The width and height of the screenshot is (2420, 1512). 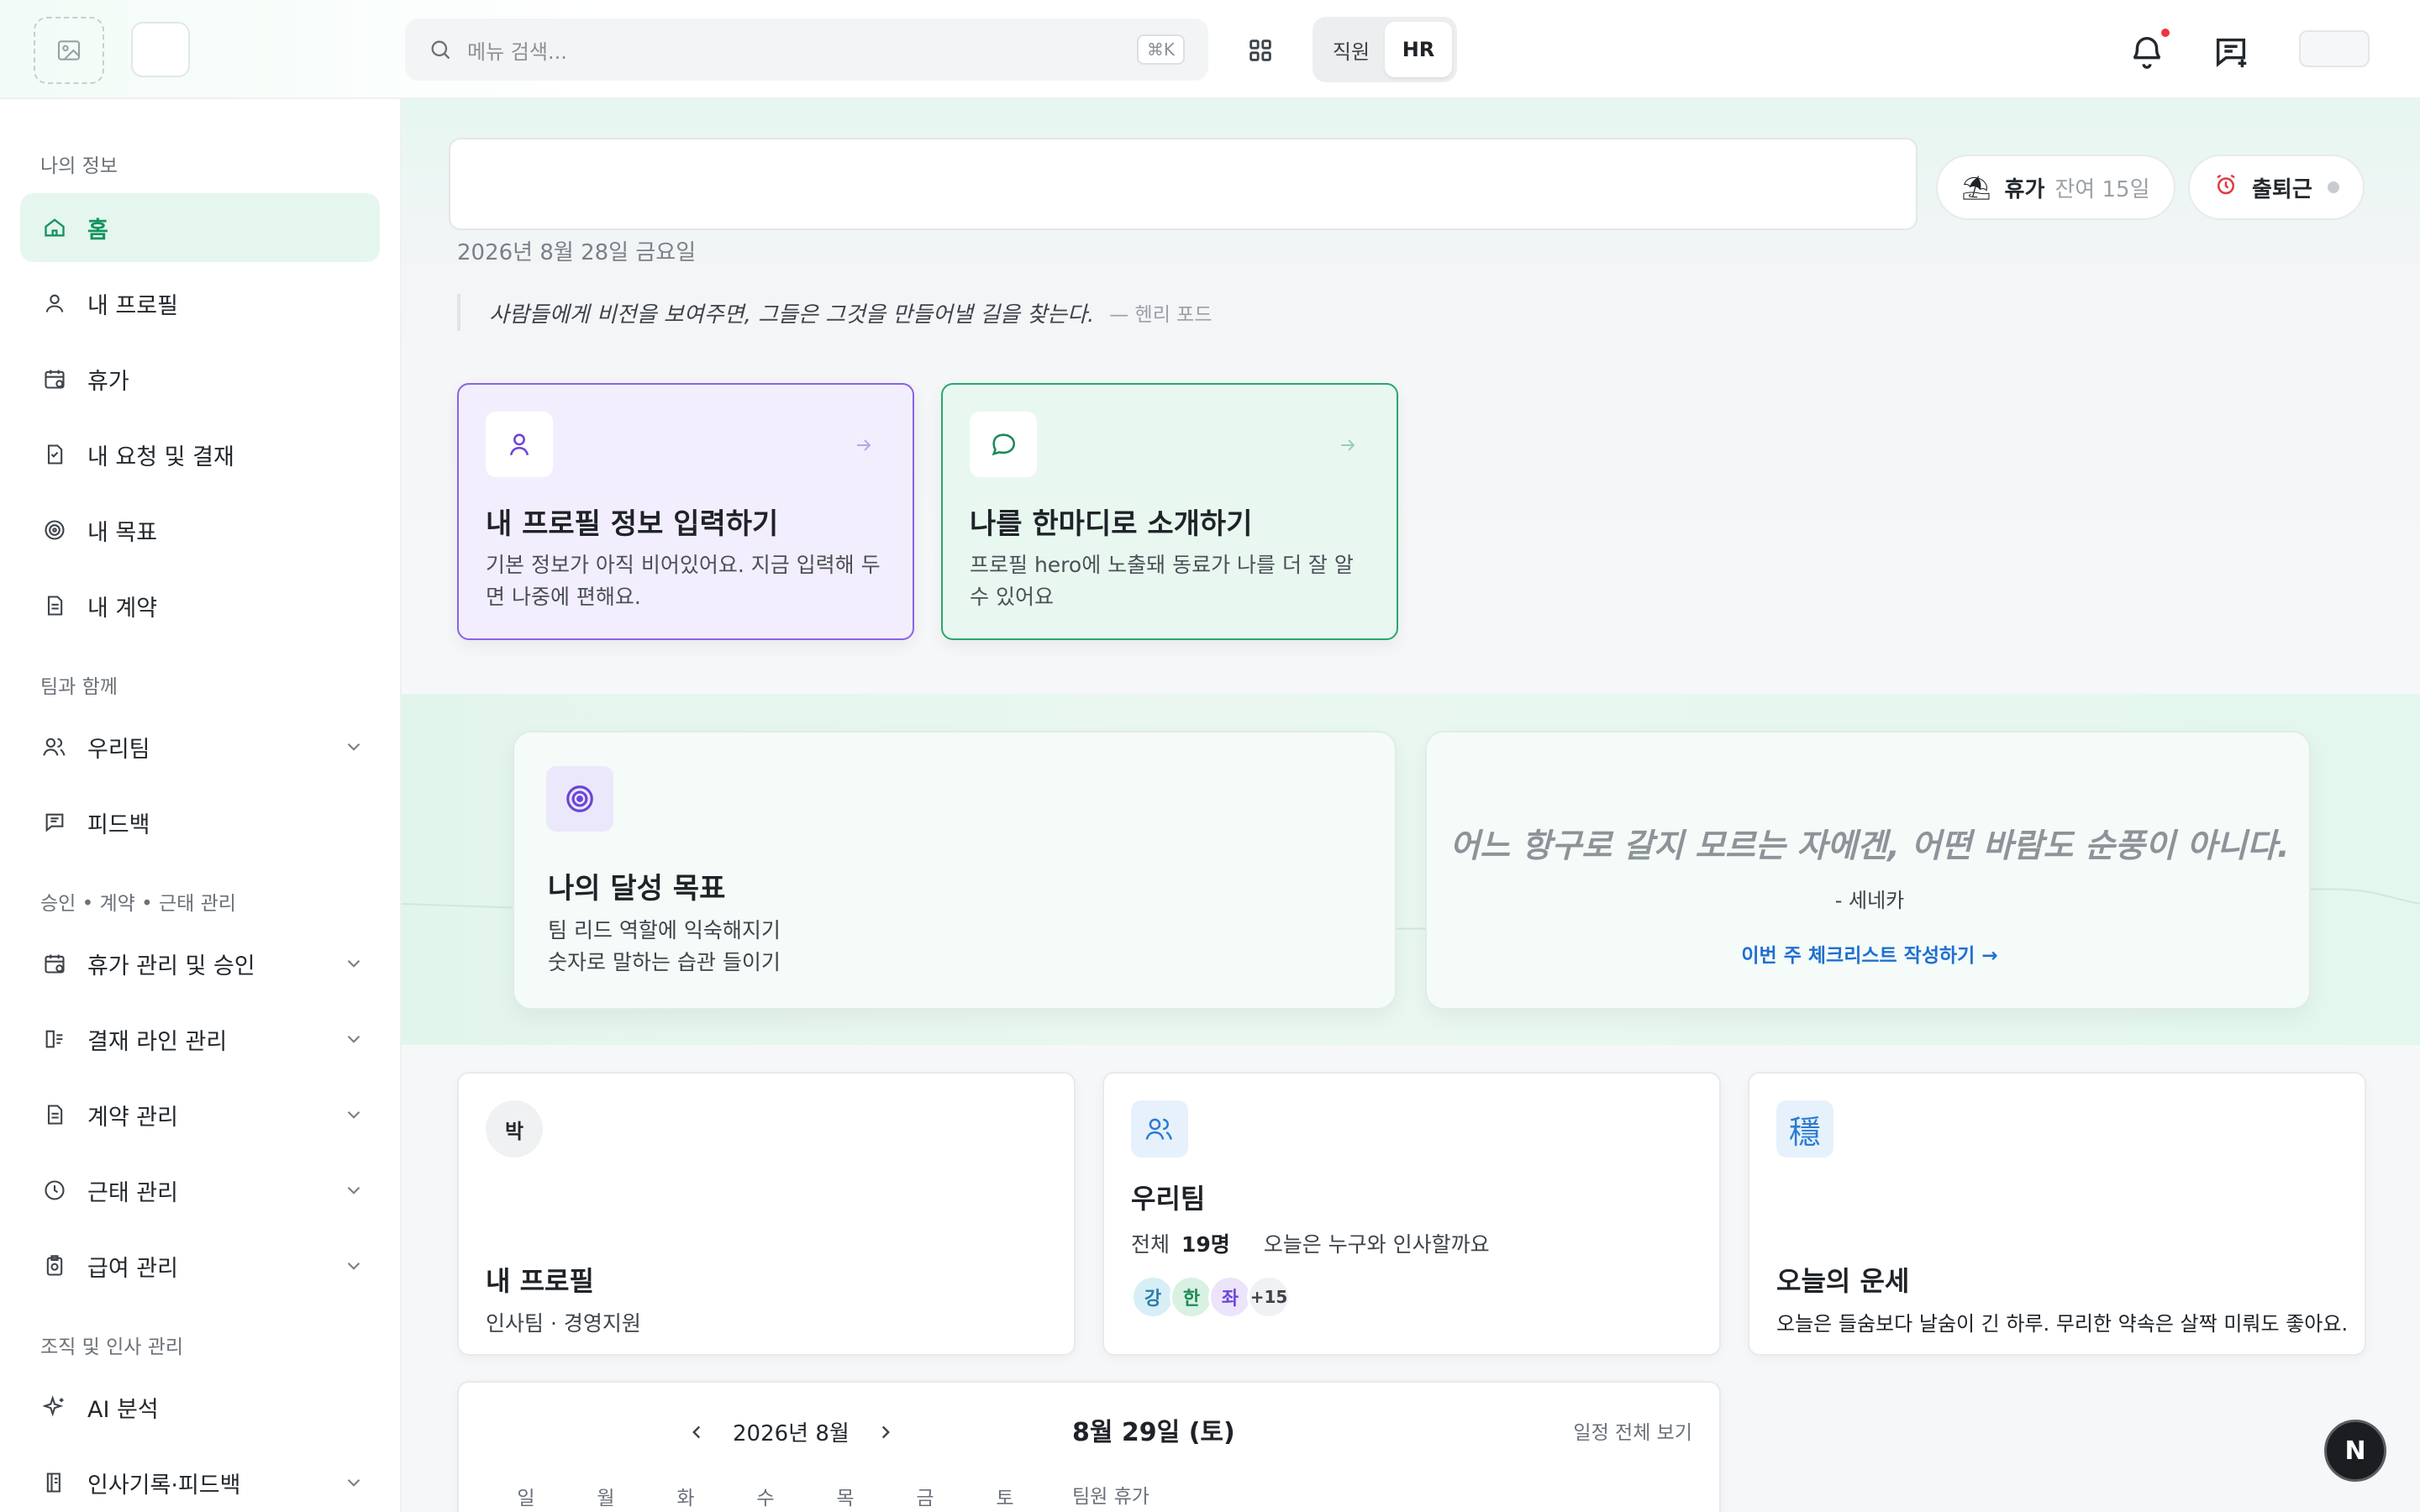 I want to click on sidebar-item-label: 휴가 관리 및 승인, so click(x=171, y=966).